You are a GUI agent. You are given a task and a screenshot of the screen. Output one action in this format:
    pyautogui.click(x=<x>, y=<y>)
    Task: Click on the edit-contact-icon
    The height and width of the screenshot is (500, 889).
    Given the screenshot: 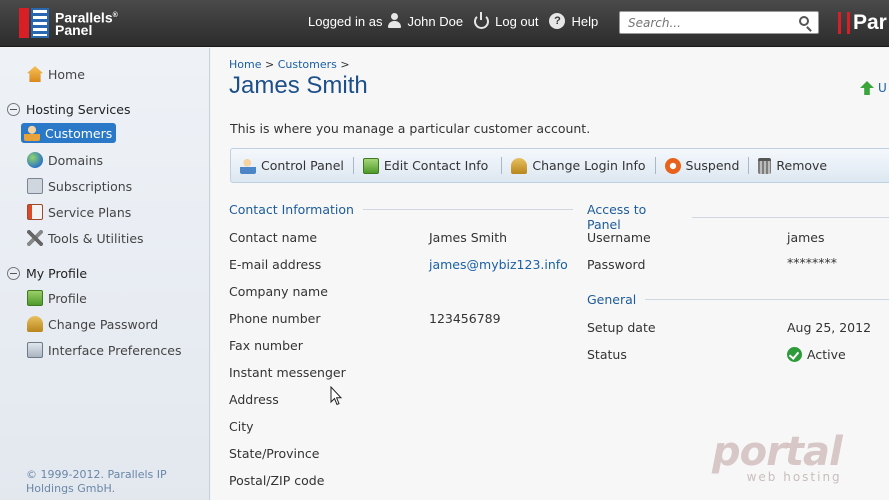 What is the action you would take?
    pyautogui.click(x=370, y=165)
    